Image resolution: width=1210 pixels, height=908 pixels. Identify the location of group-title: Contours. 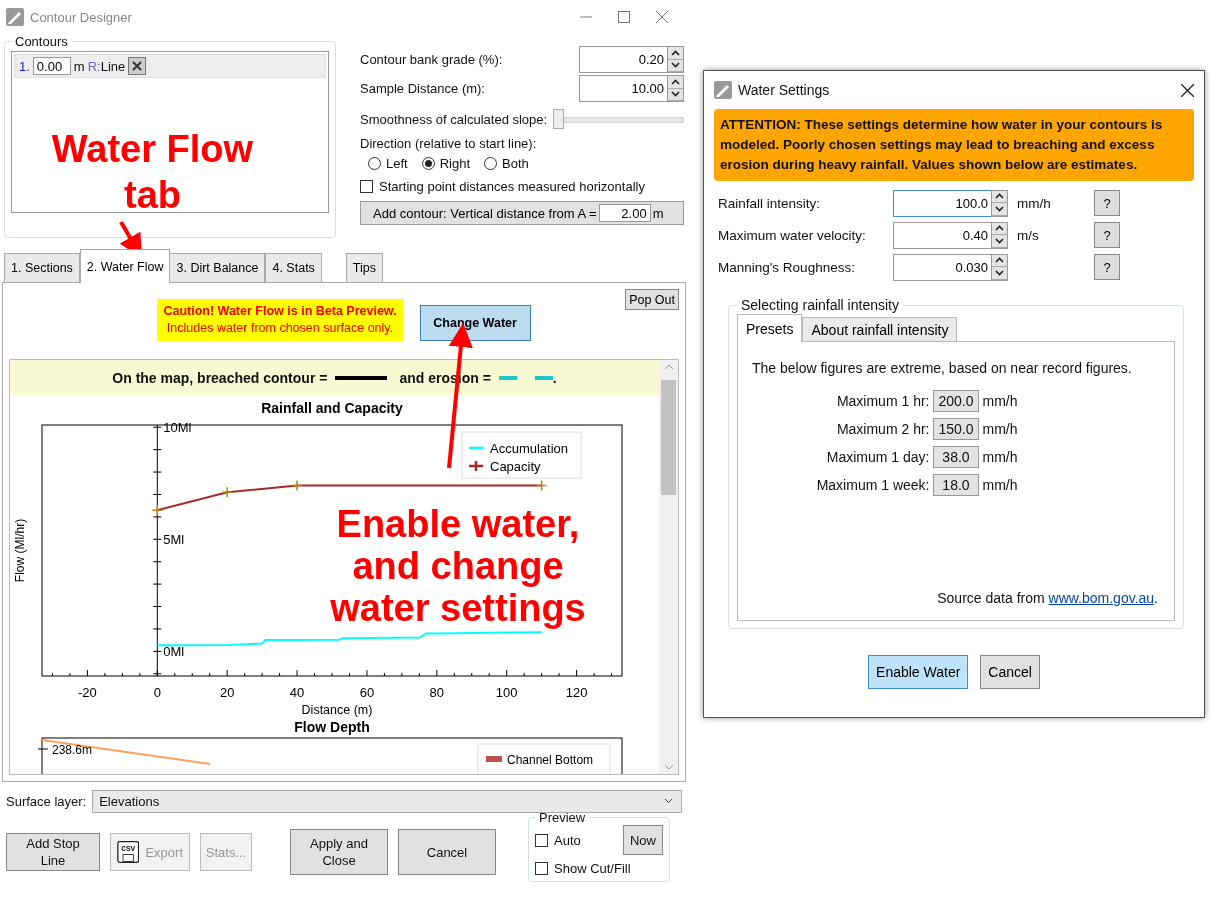
(41, 41).